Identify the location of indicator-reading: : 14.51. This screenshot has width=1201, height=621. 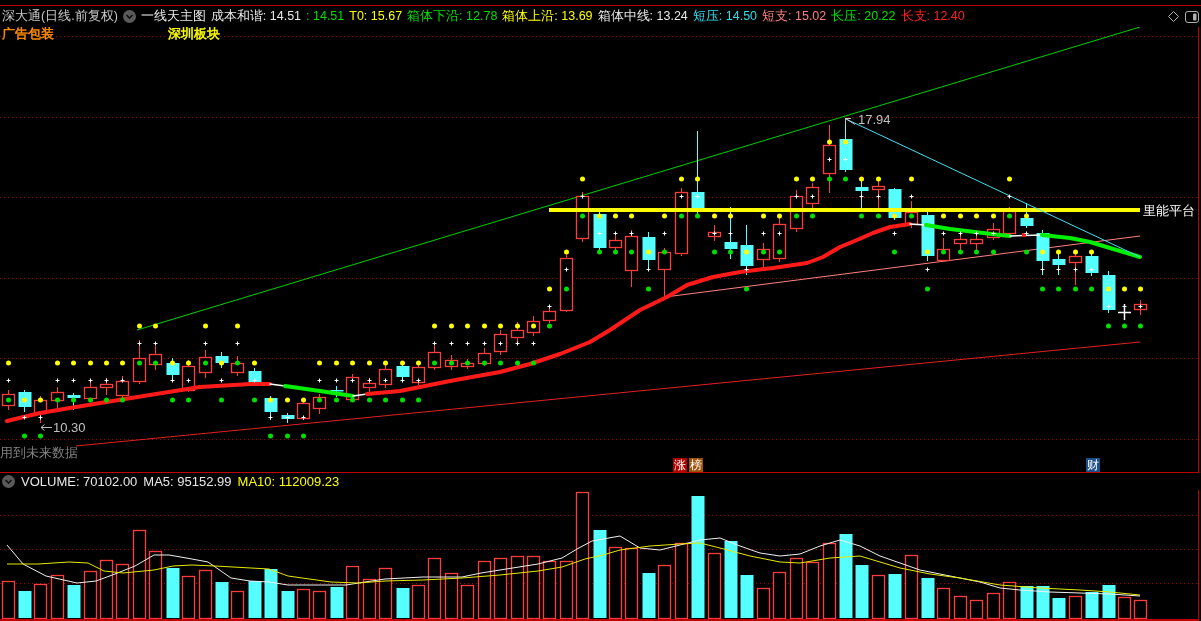
(325, 16).